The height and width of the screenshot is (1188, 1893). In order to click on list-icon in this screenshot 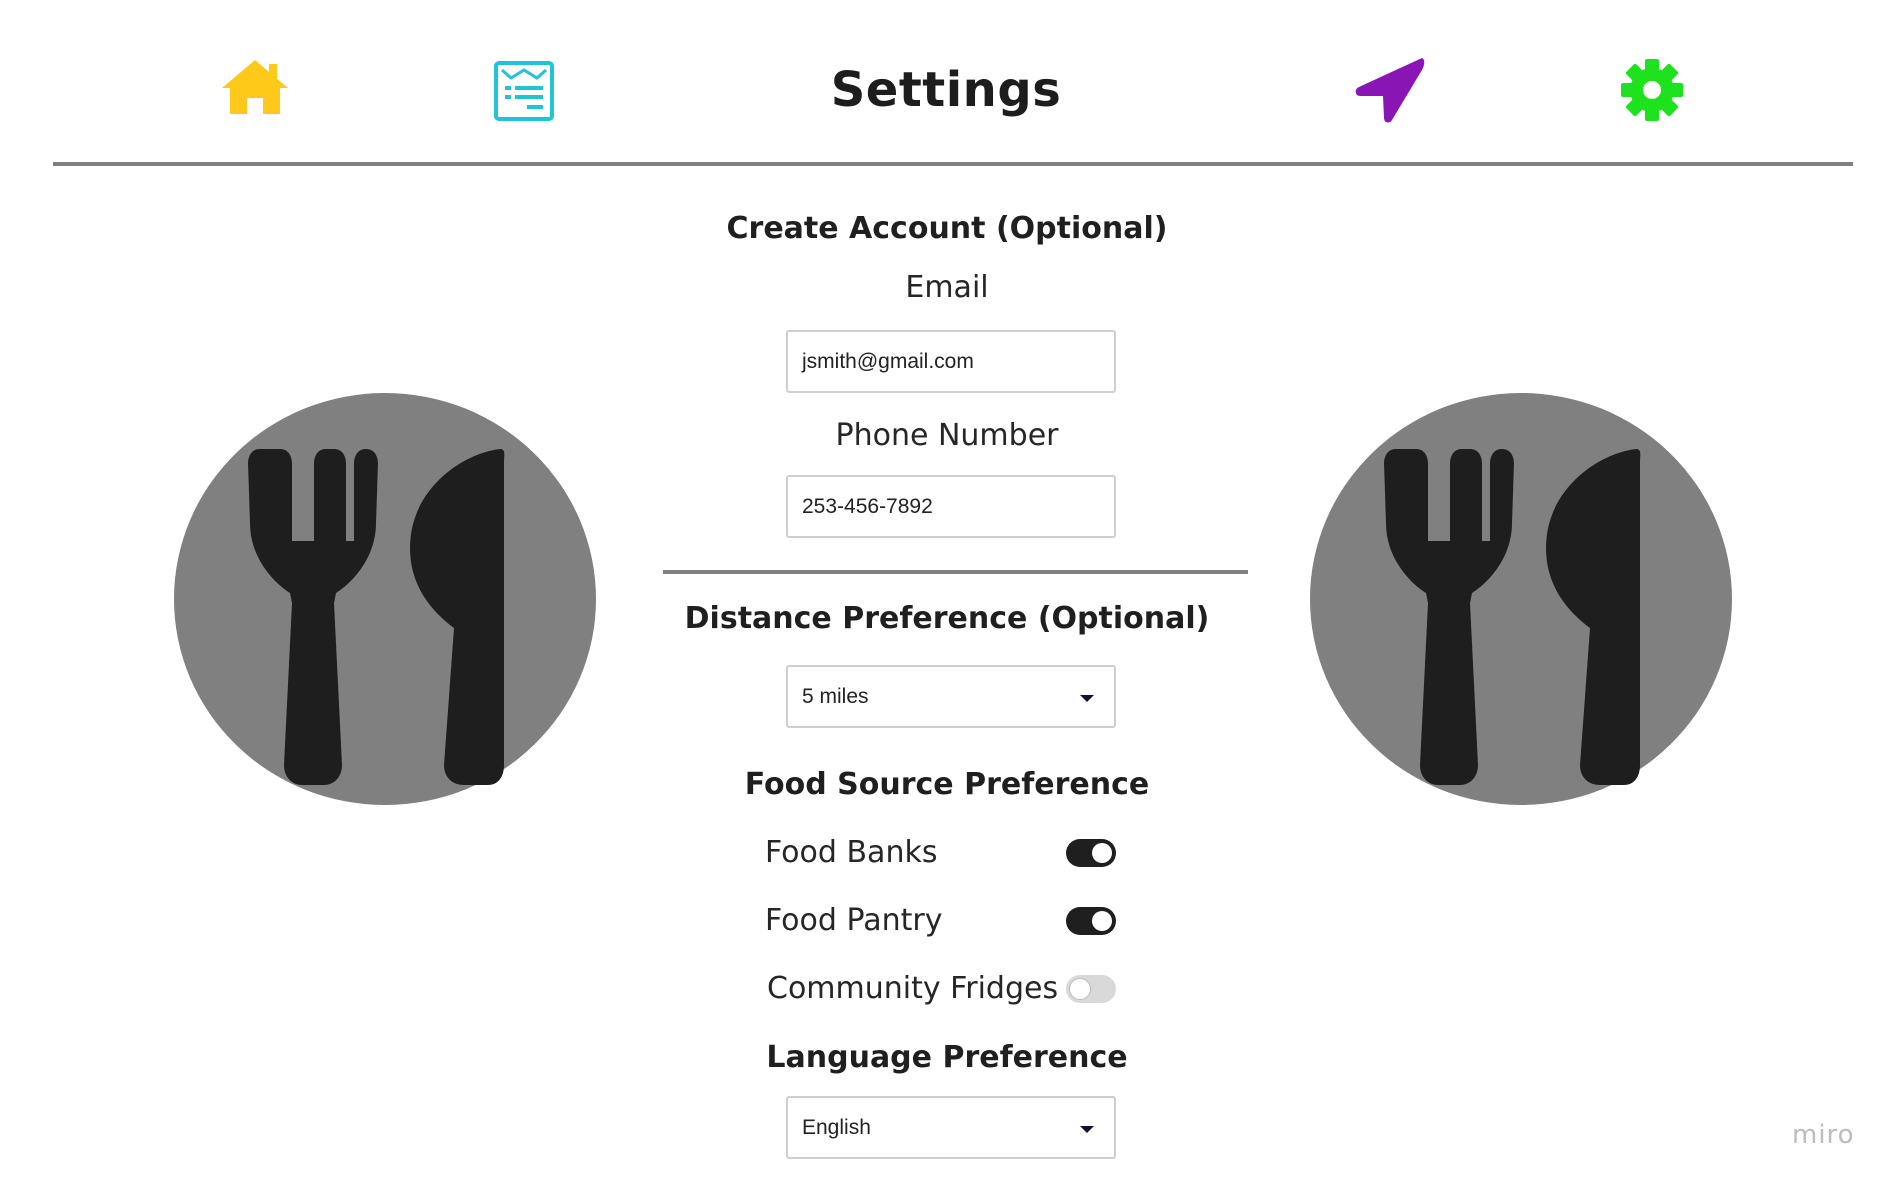, I will do `click(524, 91)`.